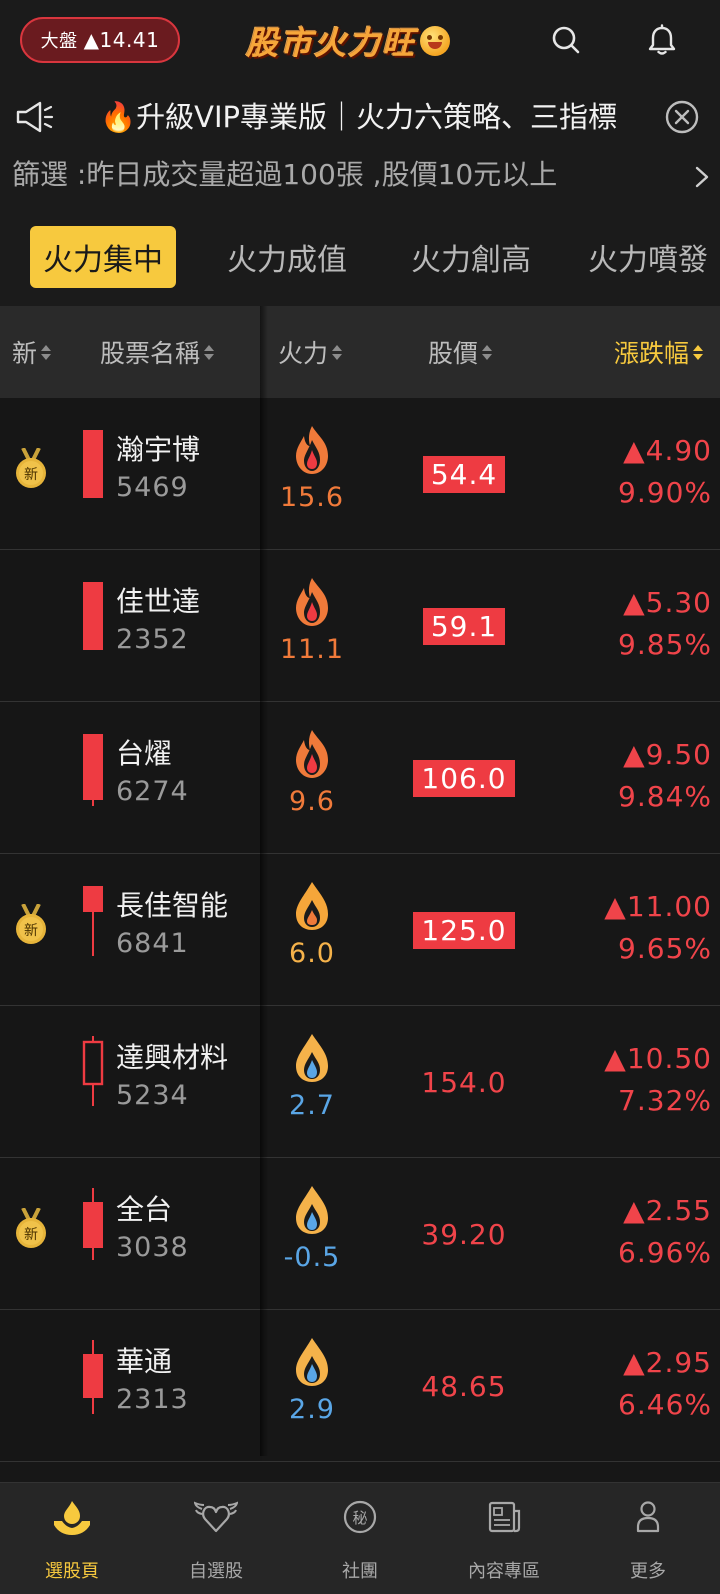  Describe the element at coordinates (453, 353) in the screenshot. I see `column-header-price-label: 股價` at that location.